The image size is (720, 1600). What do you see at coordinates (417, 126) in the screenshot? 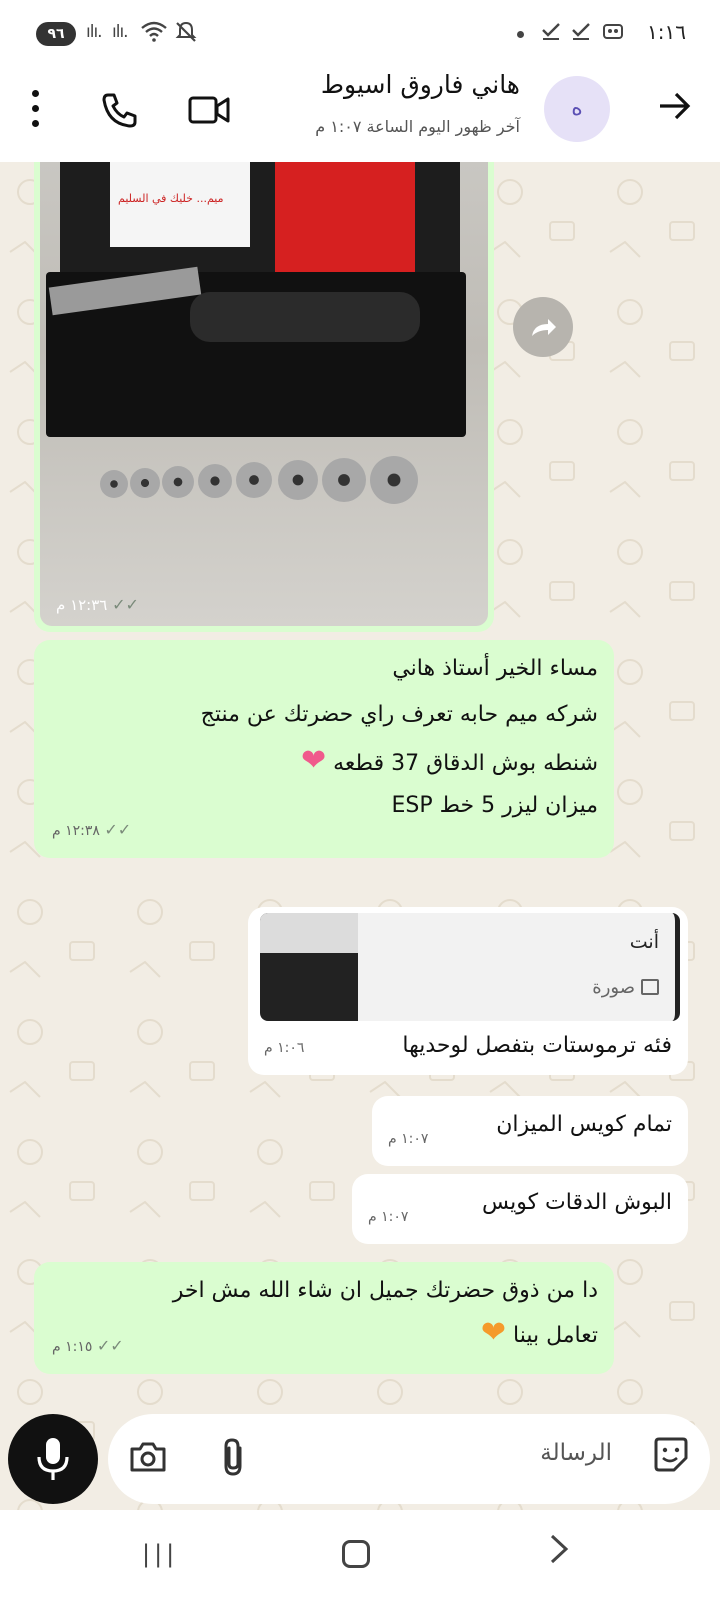
I see `last-seen-status: آخر ظهور اليوم الساعة ١:٠٧ م` at bounding box center [417, 126].